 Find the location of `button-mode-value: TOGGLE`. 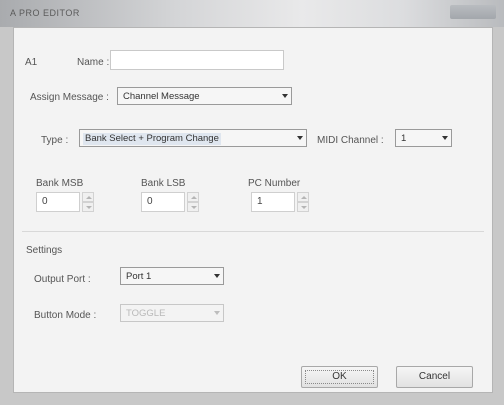

button-mode-value: TOGGLE is located at coordinates (146, 313).